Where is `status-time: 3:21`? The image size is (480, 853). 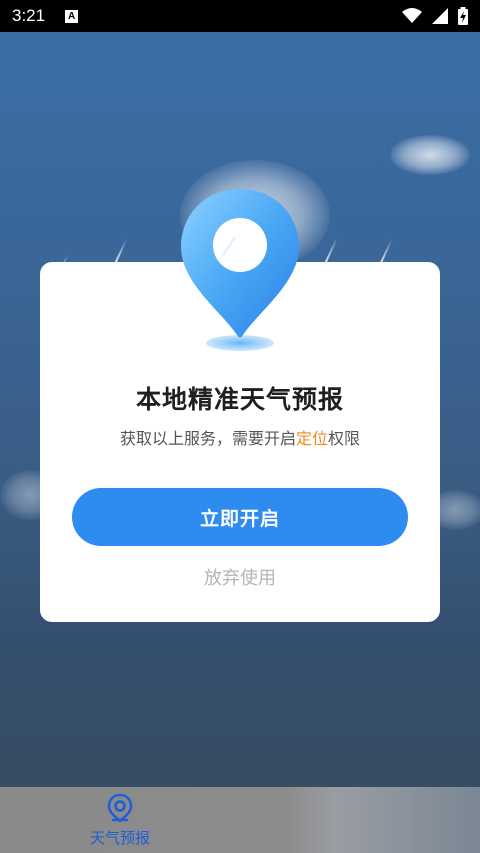
status-time: 3:21 is located at coordinates (29, 15).